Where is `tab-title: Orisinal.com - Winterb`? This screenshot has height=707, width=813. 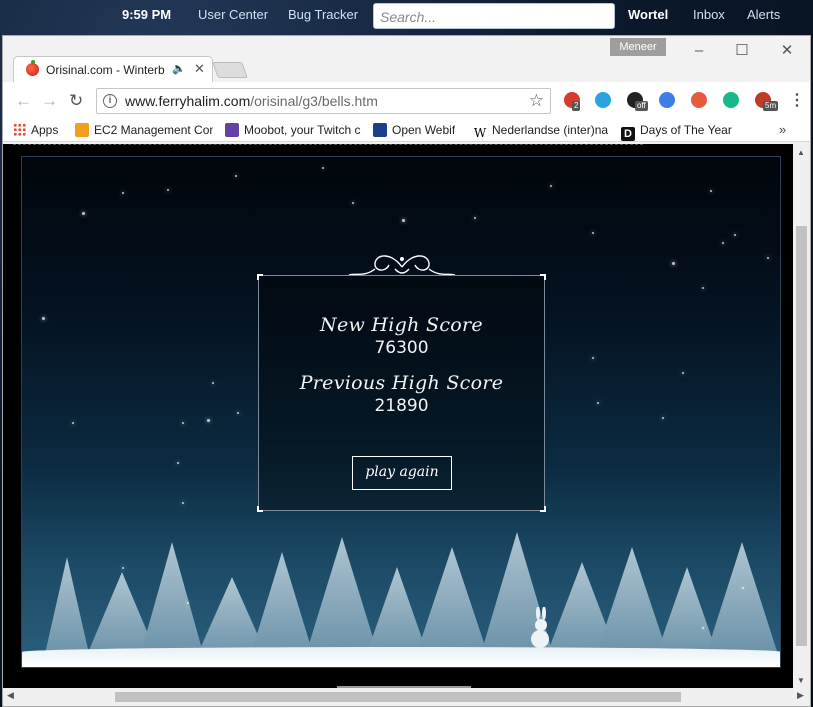 tab-title: Orisinal.com - Winterb is located at coordinates (105, 70).